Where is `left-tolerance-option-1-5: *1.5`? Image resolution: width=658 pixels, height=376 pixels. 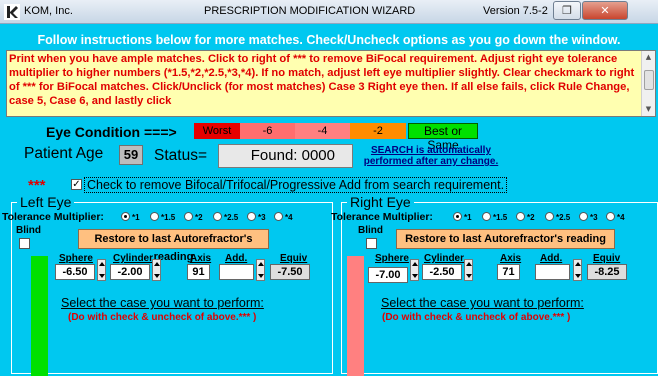 left-tolerance-option-1-5: *1.5 is located at coordinates (162, 217).